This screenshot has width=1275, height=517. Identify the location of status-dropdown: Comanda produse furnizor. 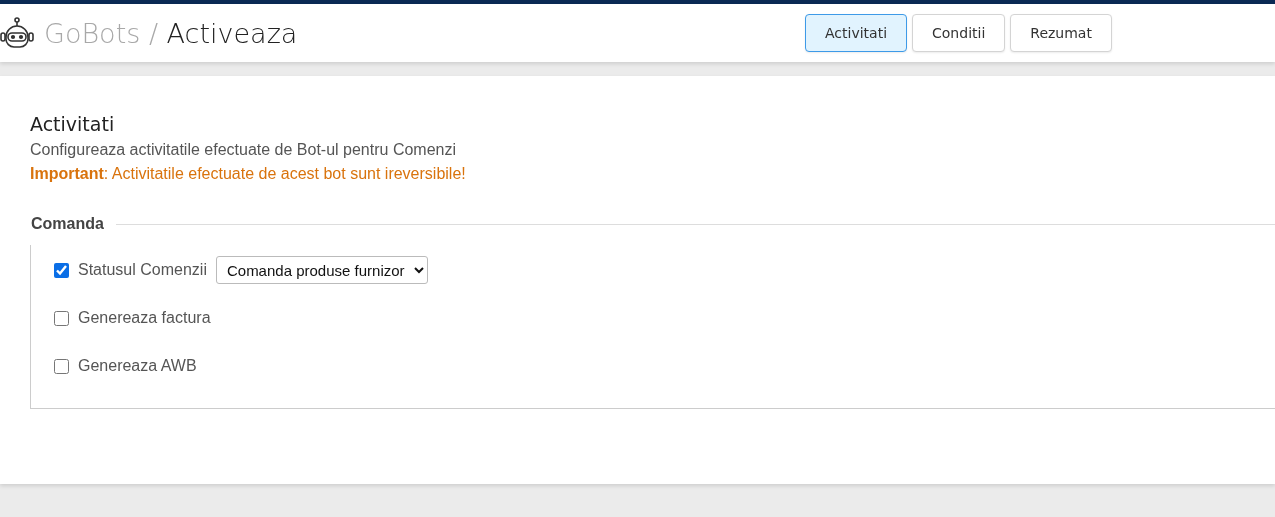
(321, 270).